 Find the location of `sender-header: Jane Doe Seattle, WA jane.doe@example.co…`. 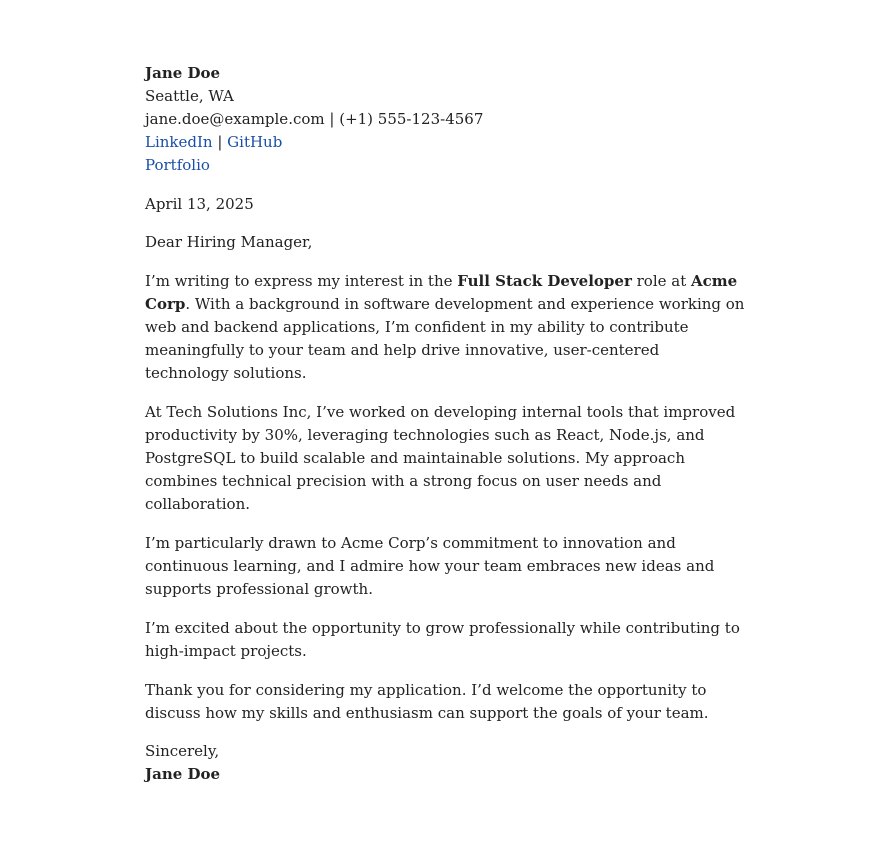

sender-header: Jane Doe Seattle, WA jane.doe@example.co… is located at coordinates (445, 119).